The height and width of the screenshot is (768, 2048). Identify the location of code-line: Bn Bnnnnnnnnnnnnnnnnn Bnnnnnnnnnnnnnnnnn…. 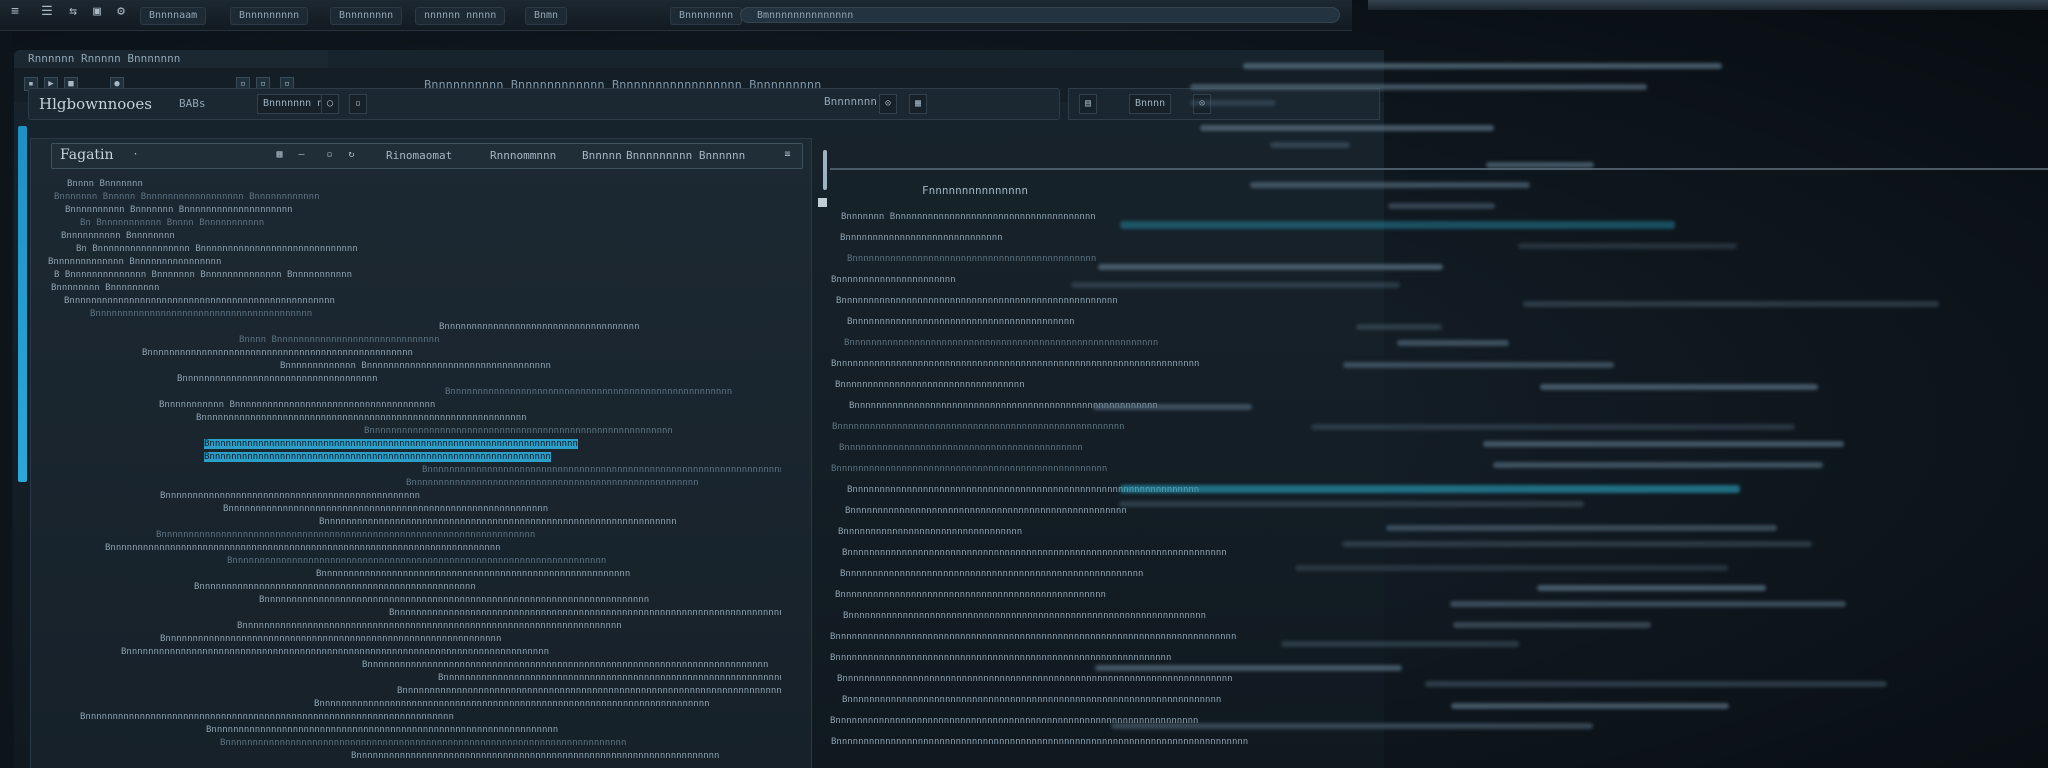
(217, 249).